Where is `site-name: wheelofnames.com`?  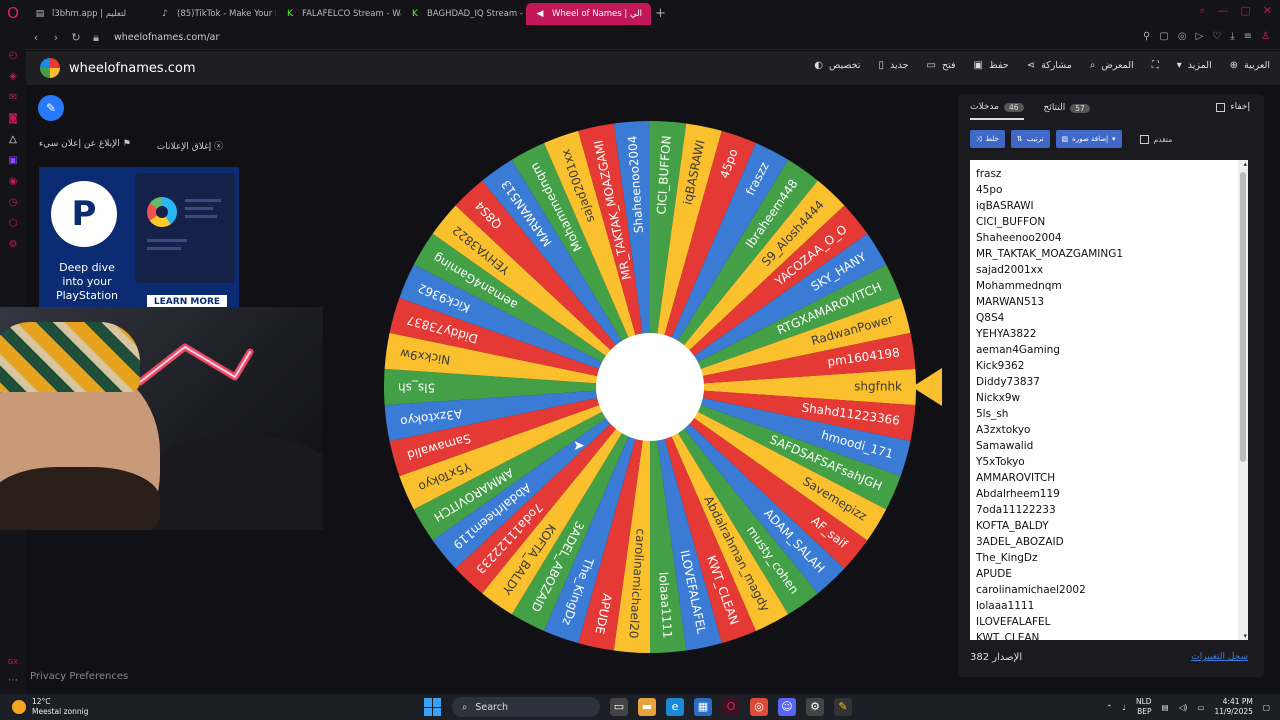 site-name: wheelofnames.com is located at coordinates (132, 68).